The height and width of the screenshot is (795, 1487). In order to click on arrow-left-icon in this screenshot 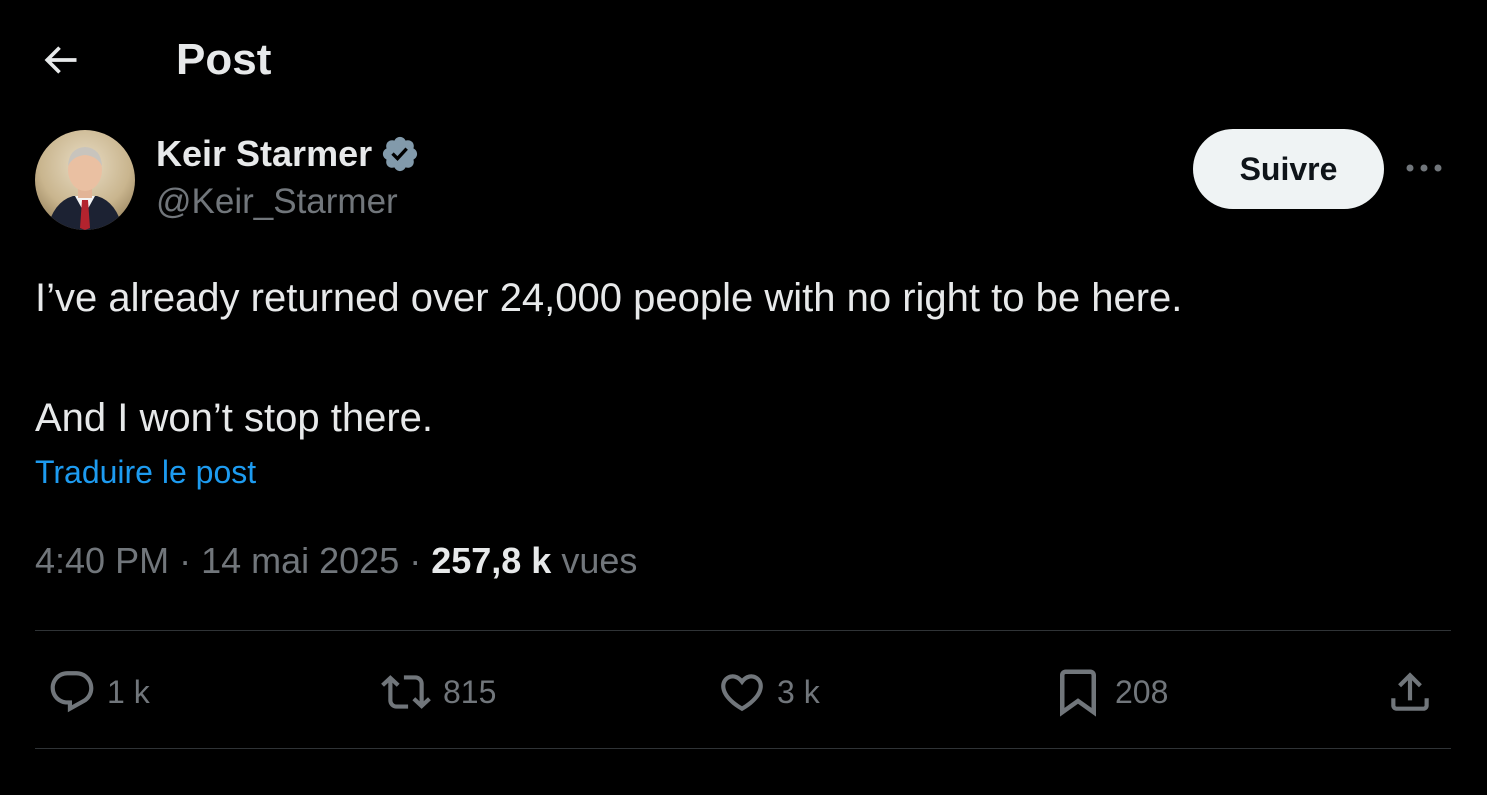, I will do `click(60, 60)`.